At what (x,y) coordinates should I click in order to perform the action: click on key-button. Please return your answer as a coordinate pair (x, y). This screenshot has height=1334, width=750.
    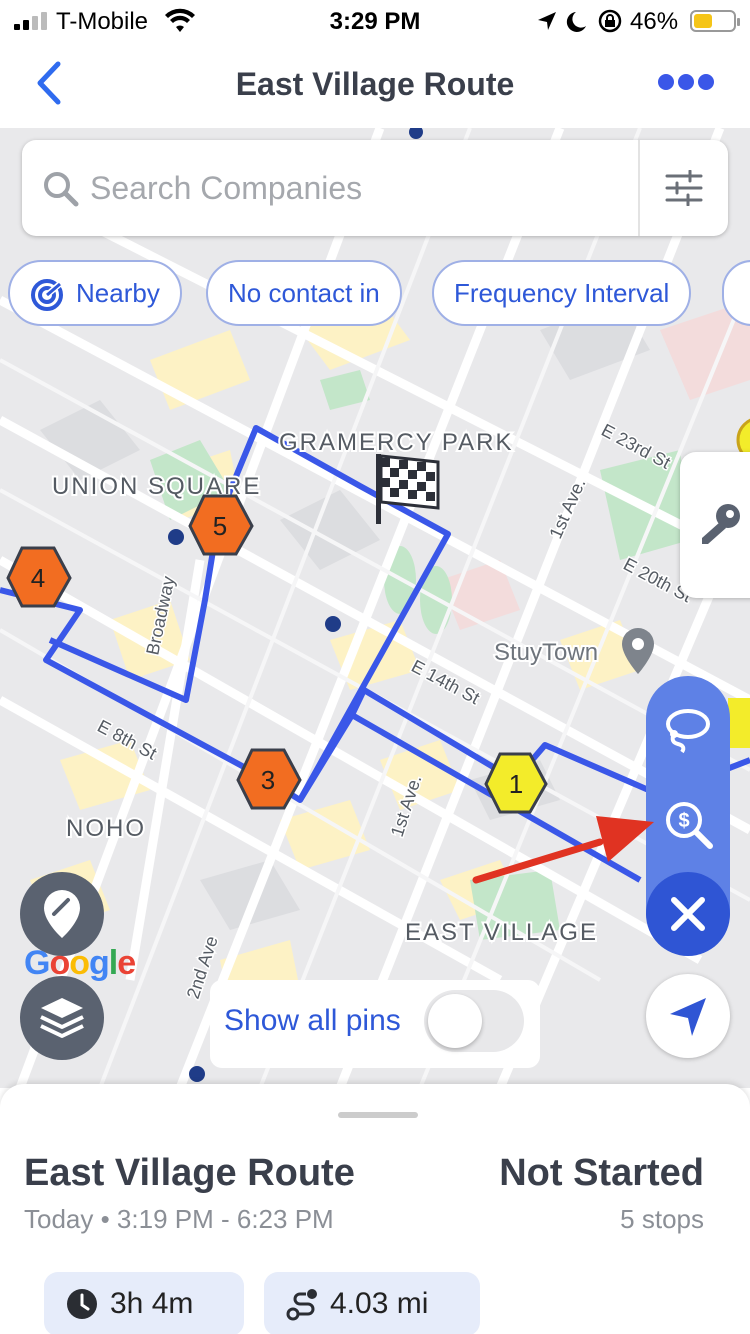
    Looking at the image, I should click on (715, 525).